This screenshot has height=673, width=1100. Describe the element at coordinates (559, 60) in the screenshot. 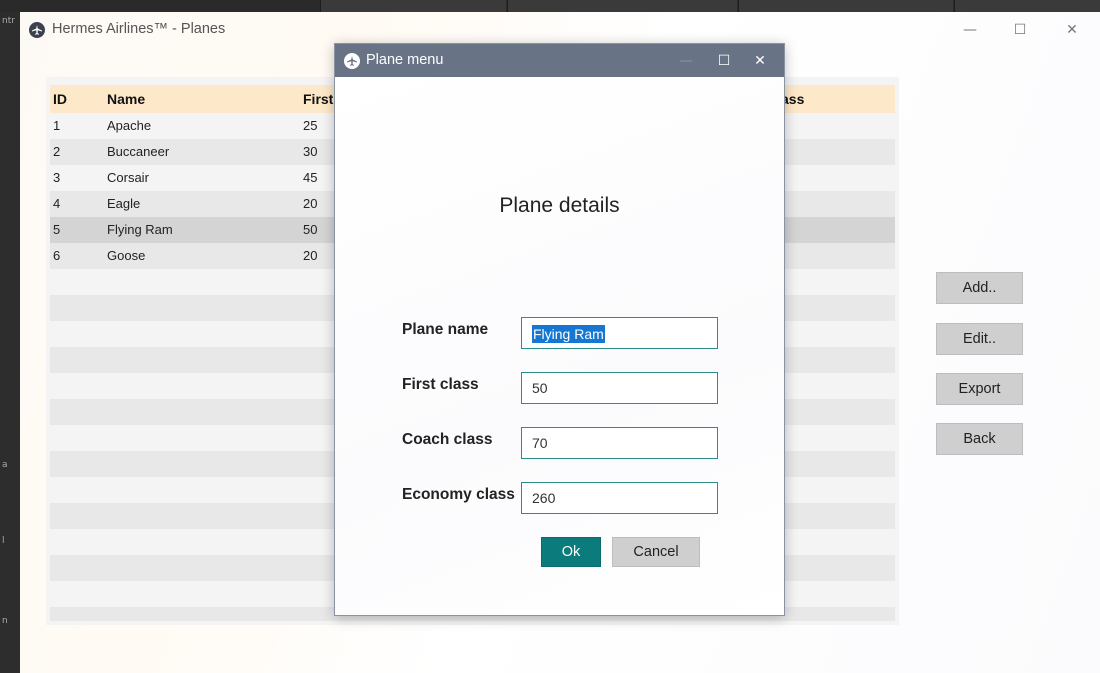

I see `dialog-title-bar: Plane menu — ☐ ✕` at that location.